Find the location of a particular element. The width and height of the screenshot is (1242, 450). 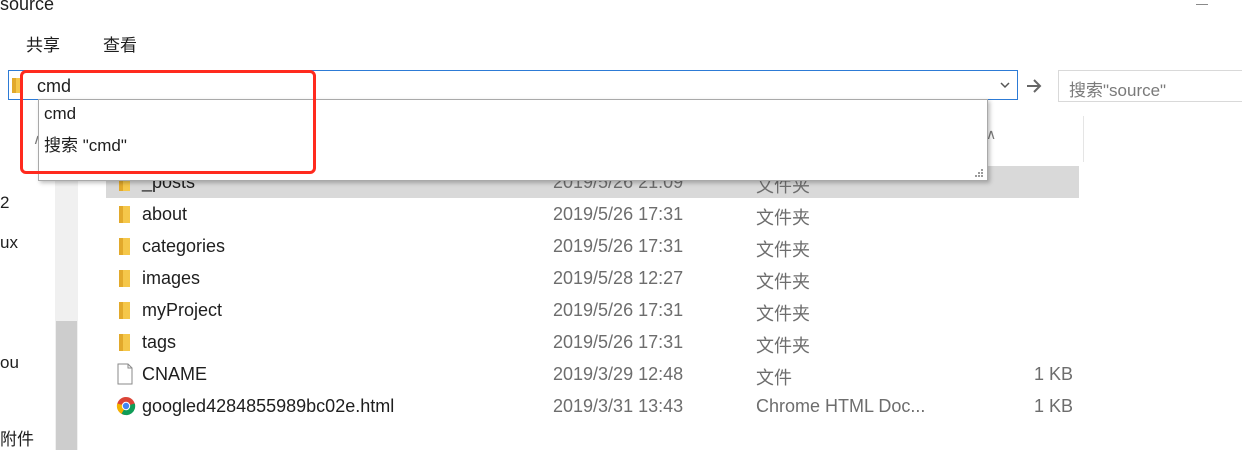

window-title: source is located at coordinates (27, 7).